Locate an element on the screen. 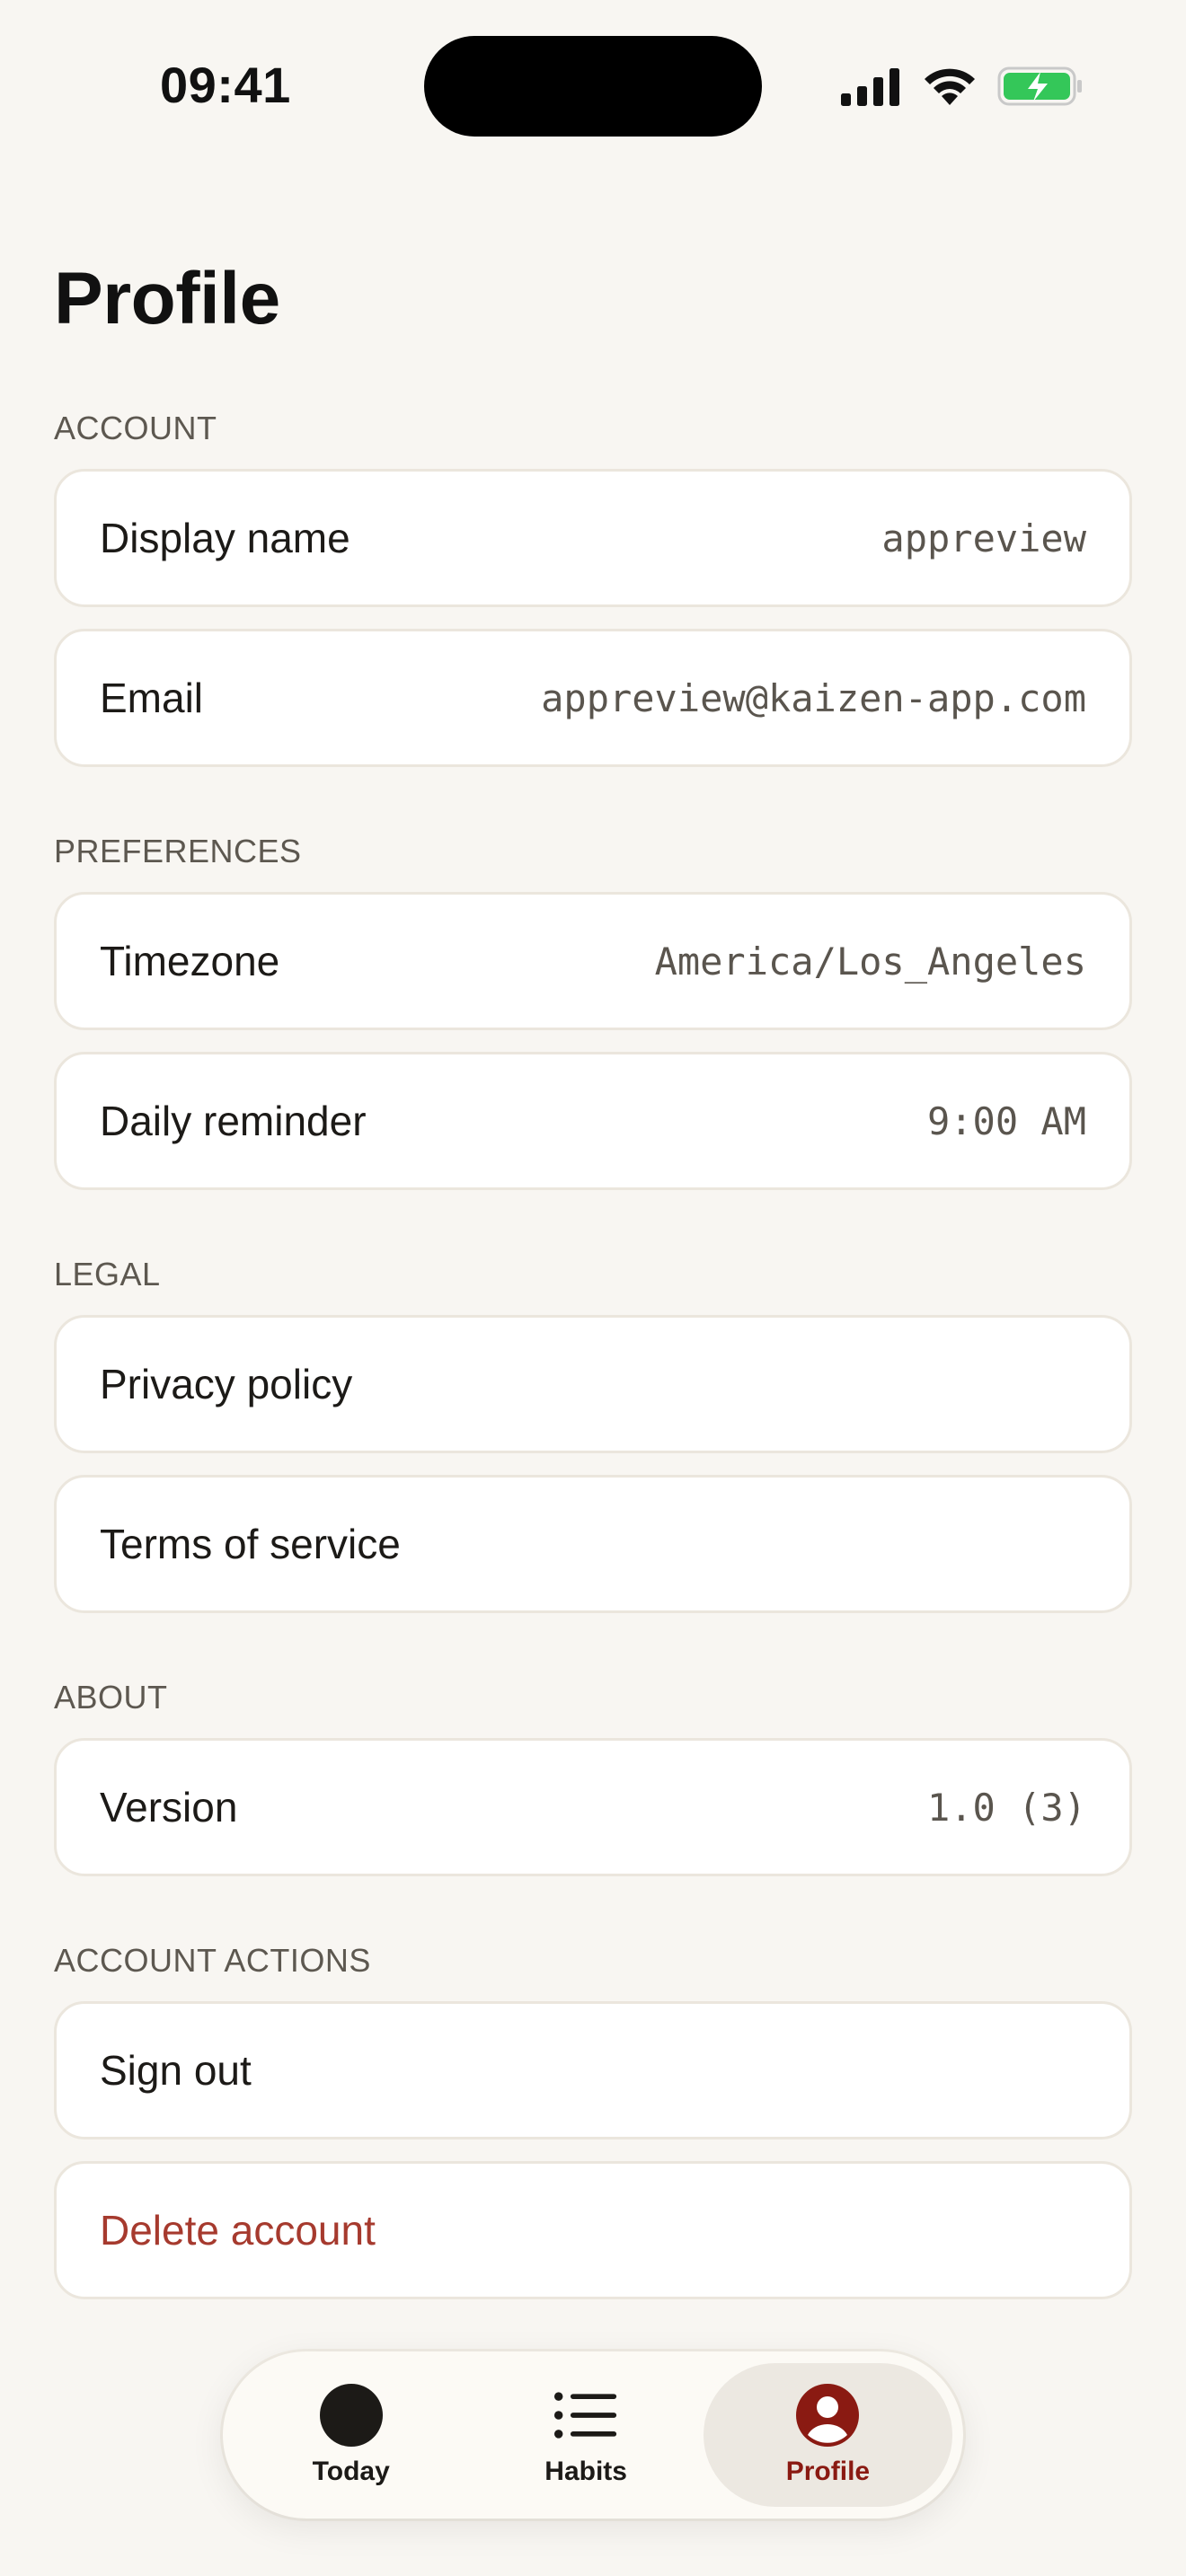 The image size is (1186, 2576). row-value: 1.0 (3) is located at coordinates (1006, 1807).